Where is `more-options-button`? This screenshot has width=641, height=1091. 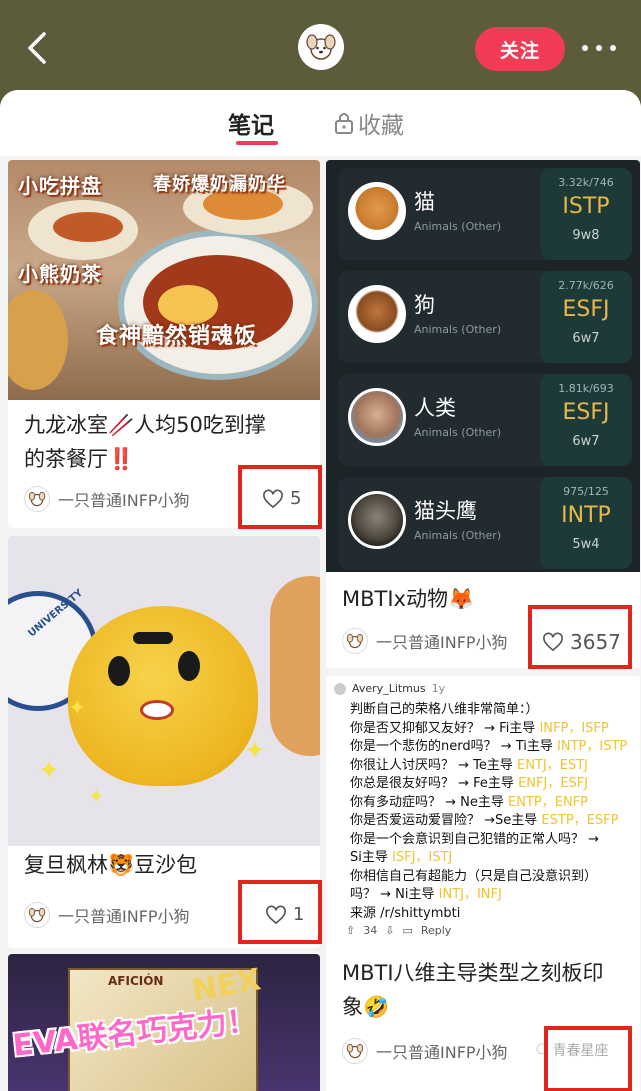 more-options-button is located at coordinates (599, 48).